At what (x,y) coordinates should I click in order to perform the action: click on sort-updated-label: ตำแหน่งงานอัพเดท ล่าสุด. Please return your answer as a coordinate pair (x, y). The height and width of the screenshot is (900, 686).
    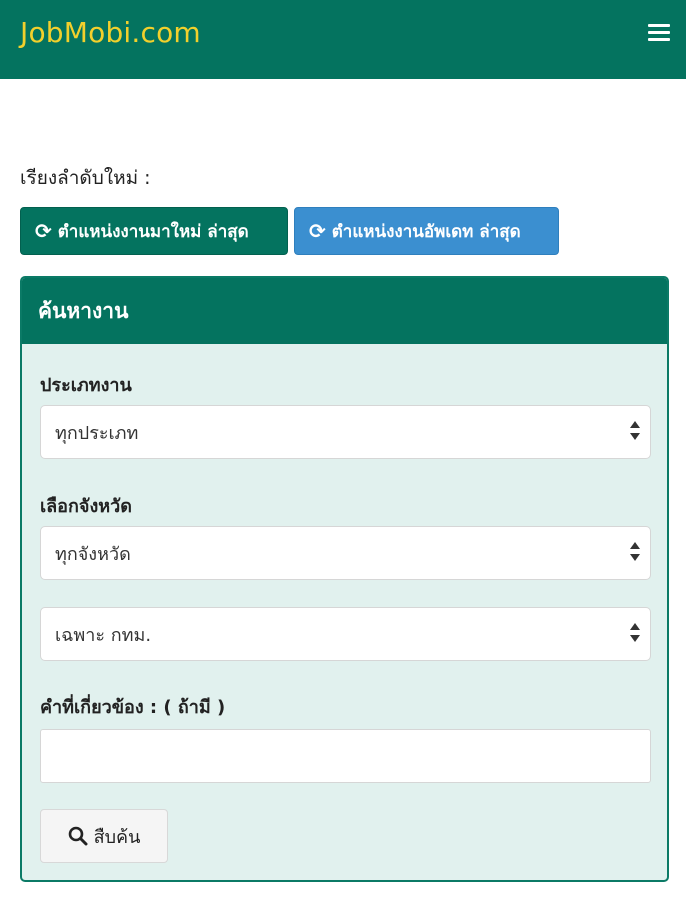
    Looking at the image, I should click on (426, 231).